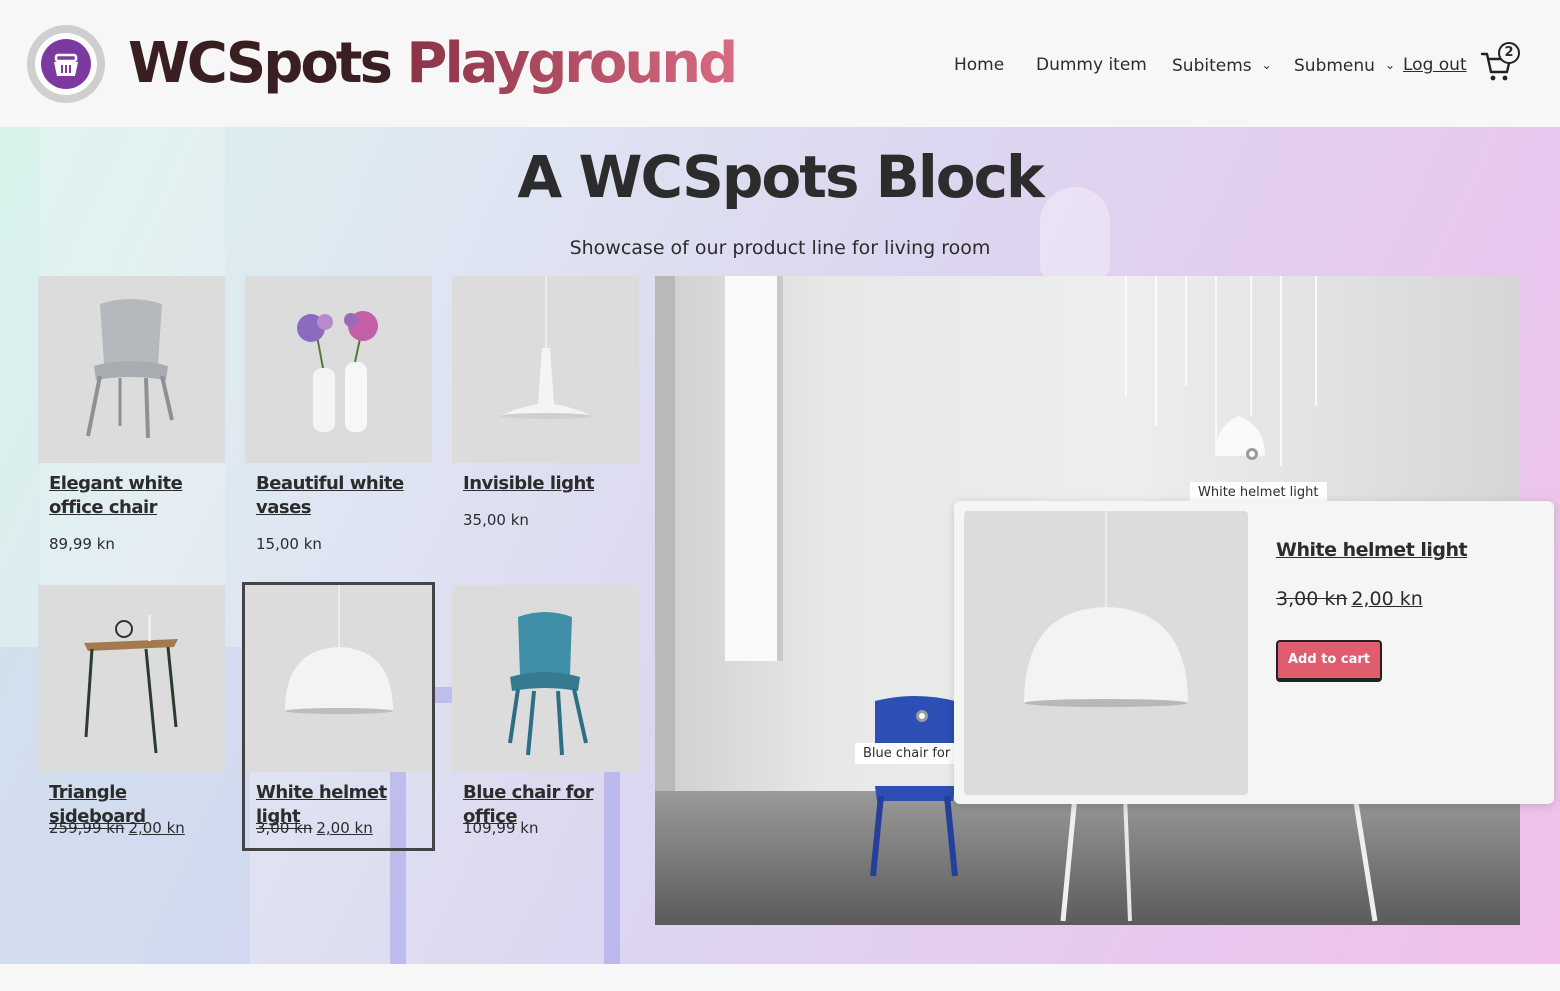  I want to click on price-current: 109,99 kn, so click(501, 828).